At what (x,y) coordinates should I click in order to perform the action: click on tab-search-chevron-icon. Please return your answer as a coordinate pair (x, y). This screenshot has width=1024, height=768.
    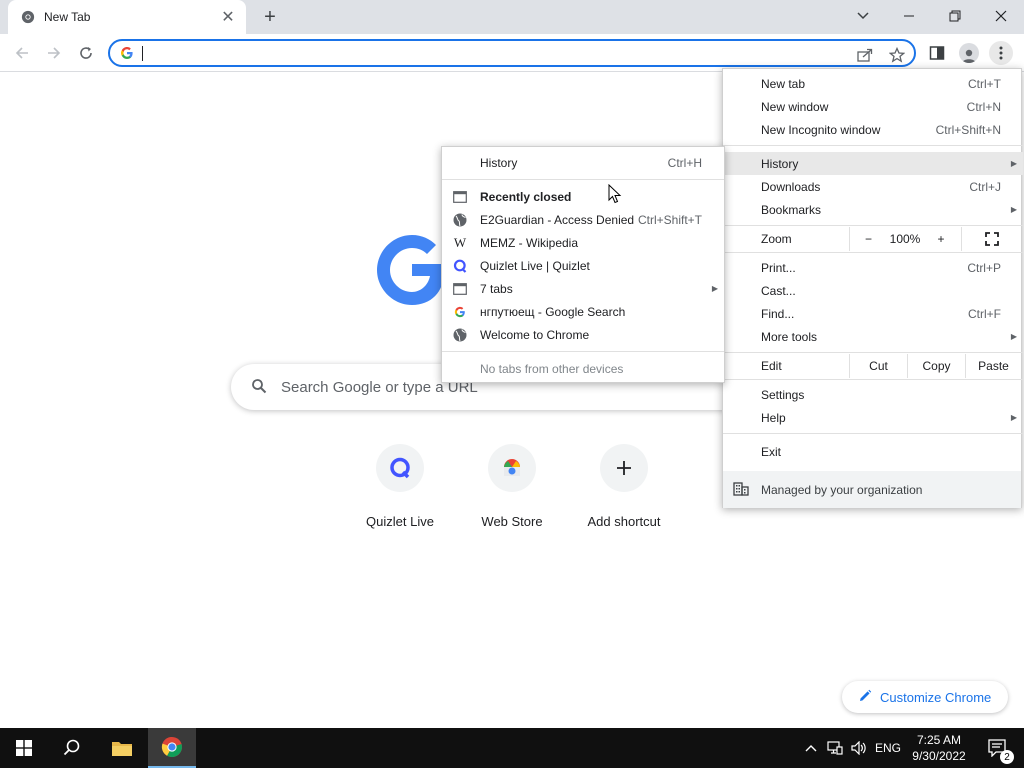
    Looking at the image, I should click on (863, 16).